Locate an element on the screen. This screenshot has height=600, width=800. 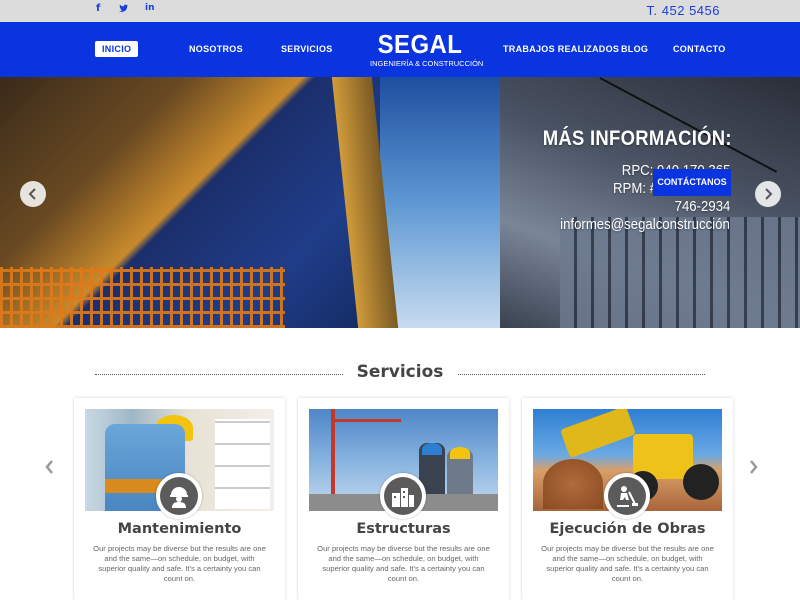
hero-railing is located at coordinates (142, 297).